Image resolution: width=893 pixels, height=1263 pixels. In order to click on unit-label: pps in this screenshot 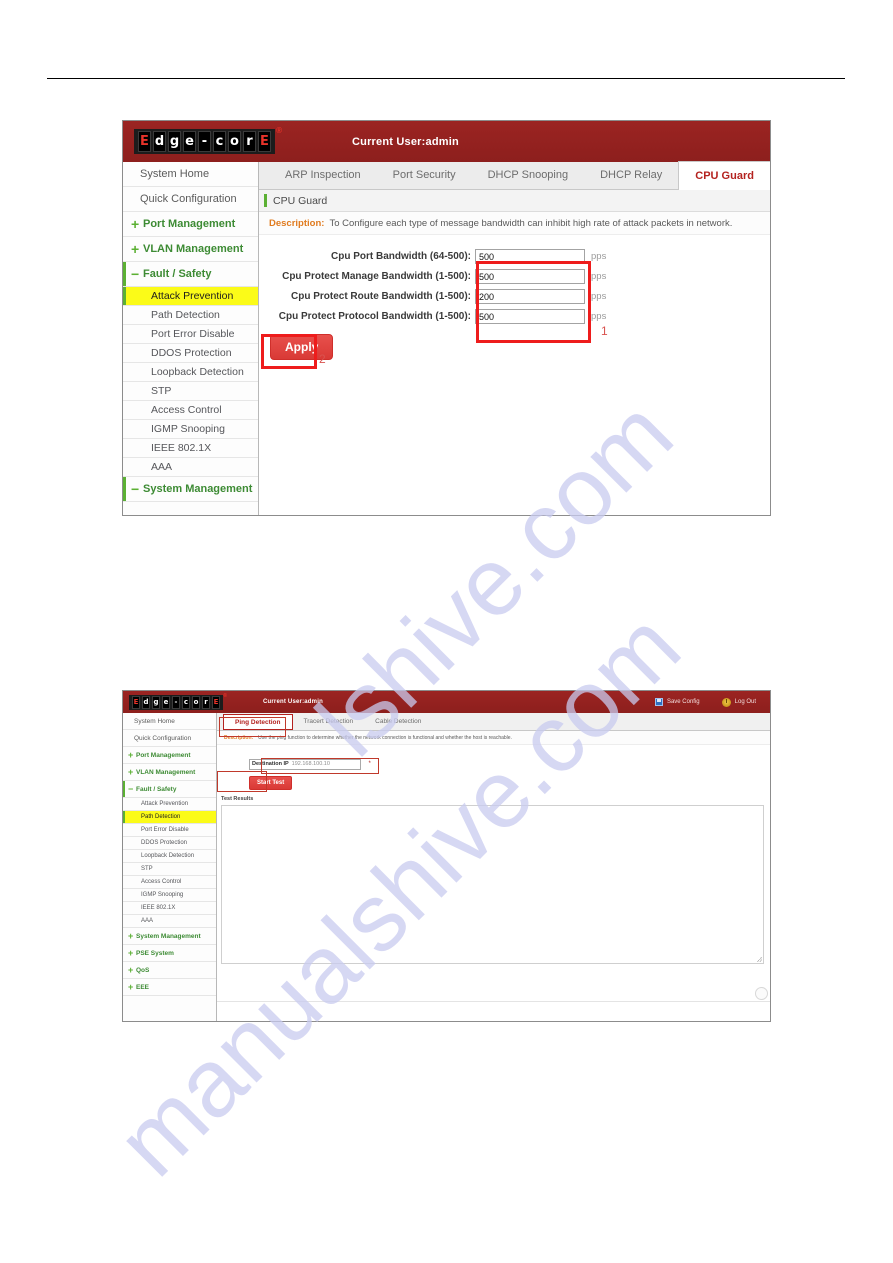, I will do `click(599, 296)`.